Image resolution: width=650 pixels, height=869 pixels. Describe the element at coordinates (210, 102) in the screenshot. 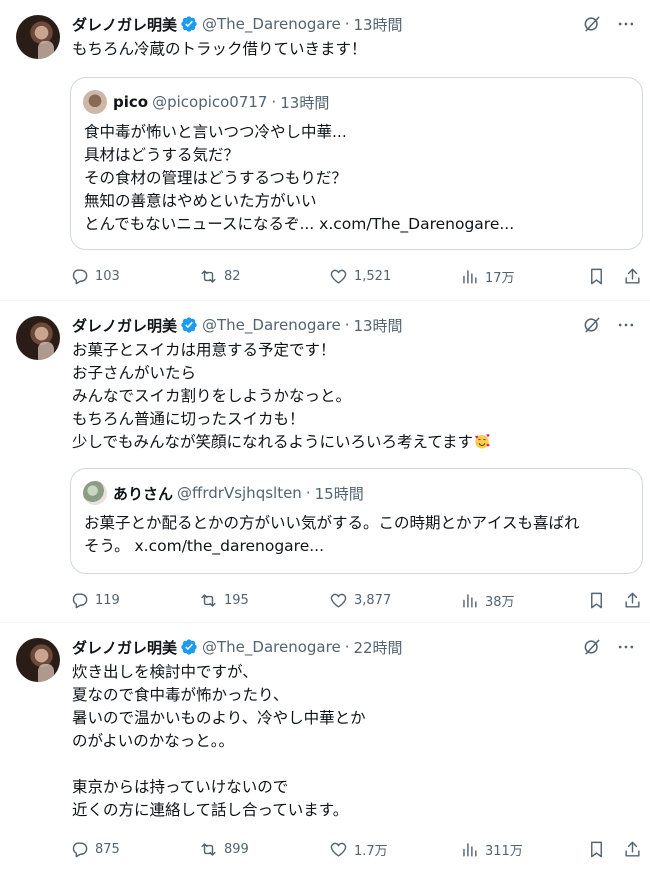

I see `quoted-author-handle: @picopico0717` at that location.